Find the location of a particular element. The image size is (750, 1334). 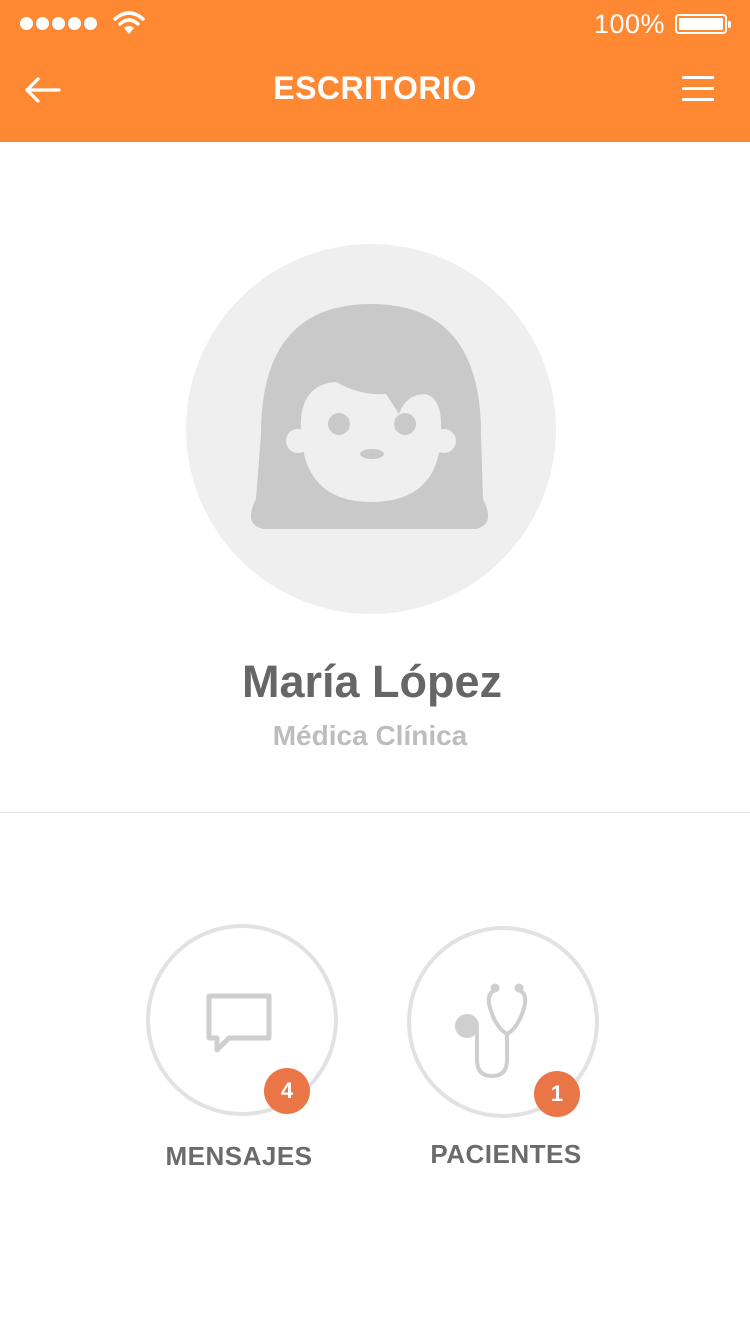

back-button is located at coordinates (44, 90).